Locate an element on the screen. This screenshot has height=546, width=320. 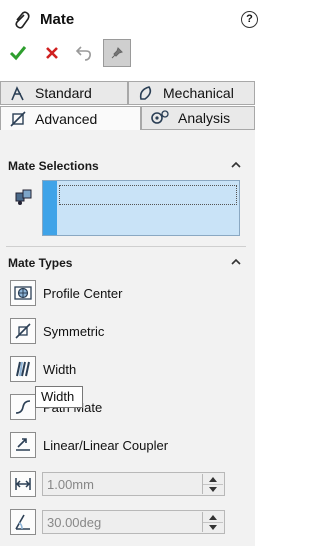
tab-label: Advanced is located at coordinates (66, 118).